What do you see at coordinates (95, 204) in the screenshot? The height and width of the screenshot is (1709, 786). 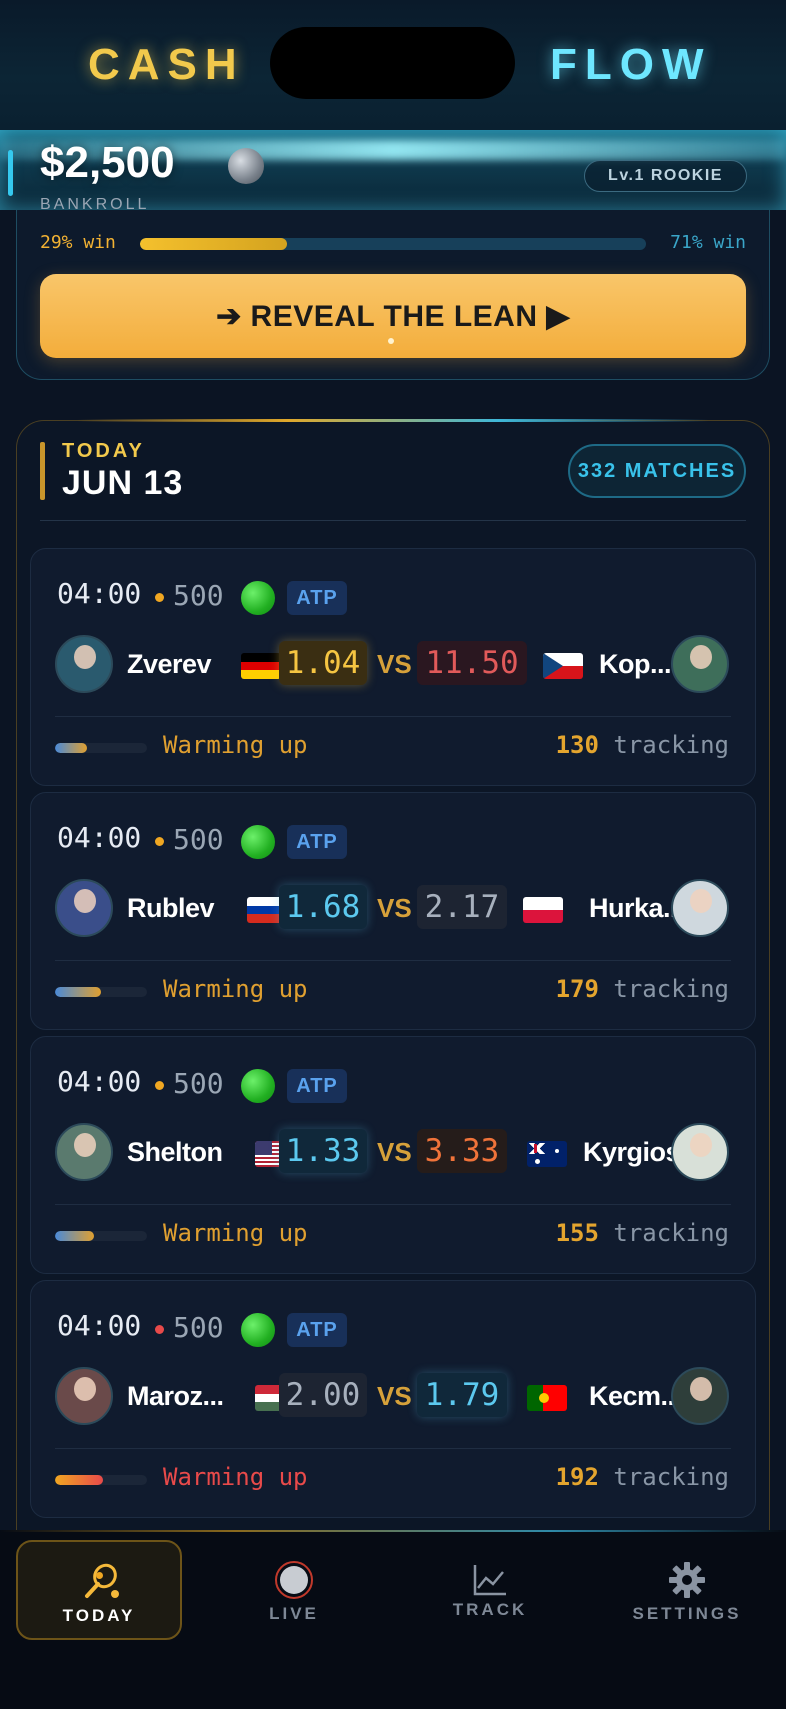 I see `bankroll-label: BANKROLL` at bounding box center [95, 204].